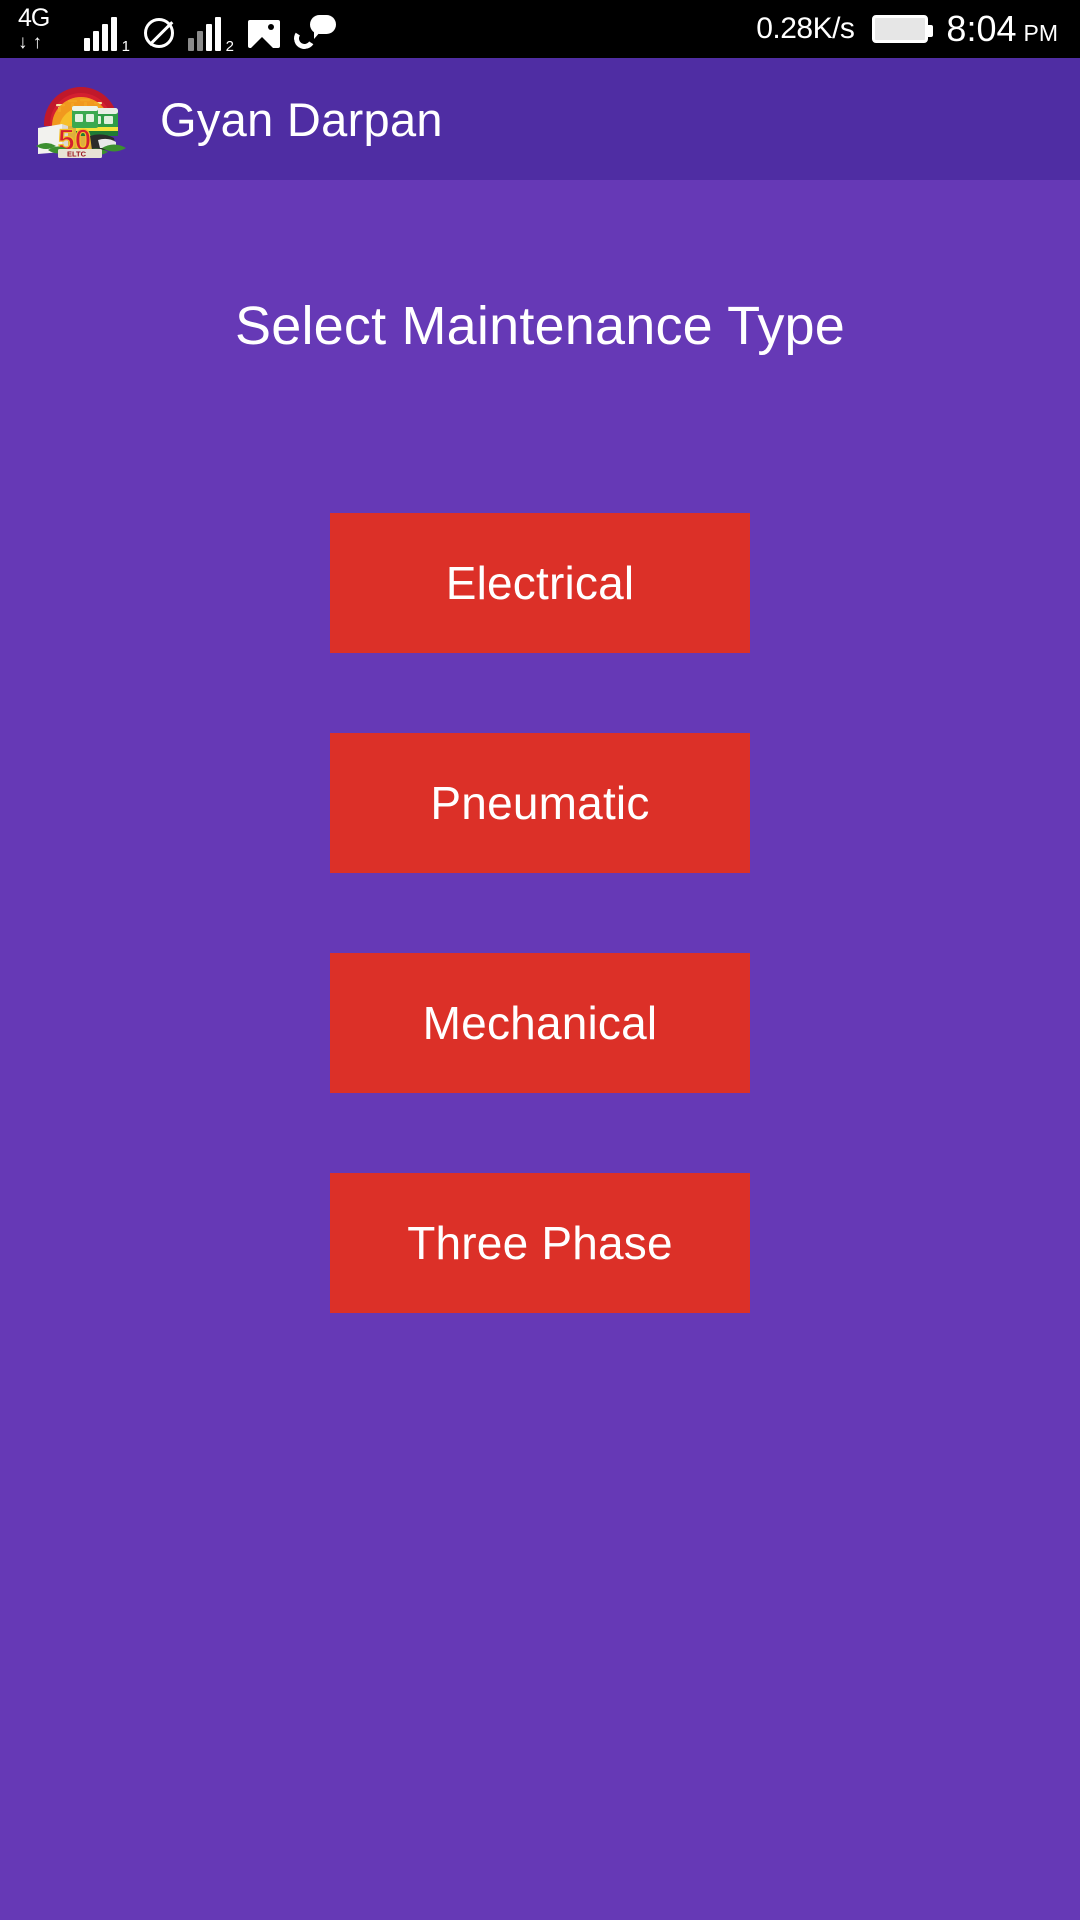  I want to click on clock: 8:04 PM, so click(1002, 29).